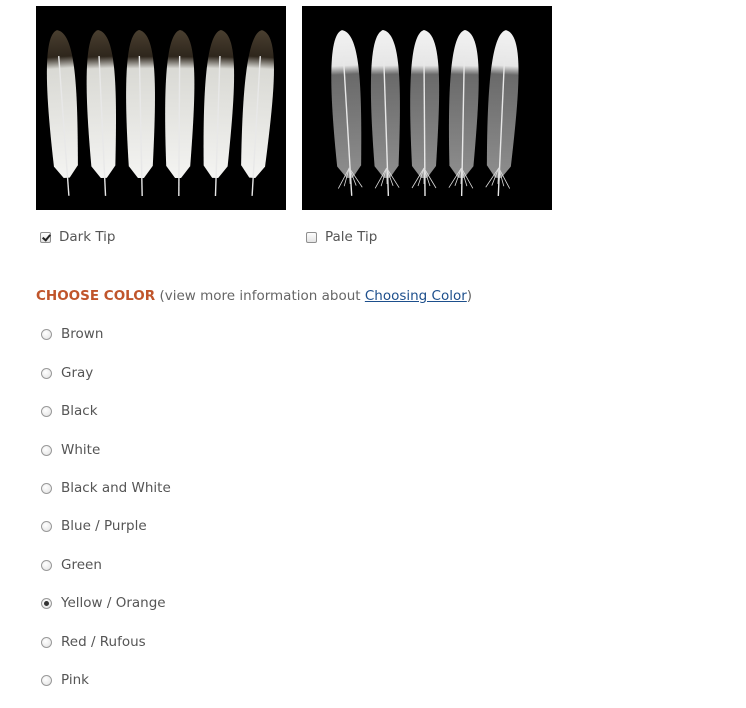 This screenshot has height=708, width=746. I want to click on color-option-gray: Gray, so click(67, 373).